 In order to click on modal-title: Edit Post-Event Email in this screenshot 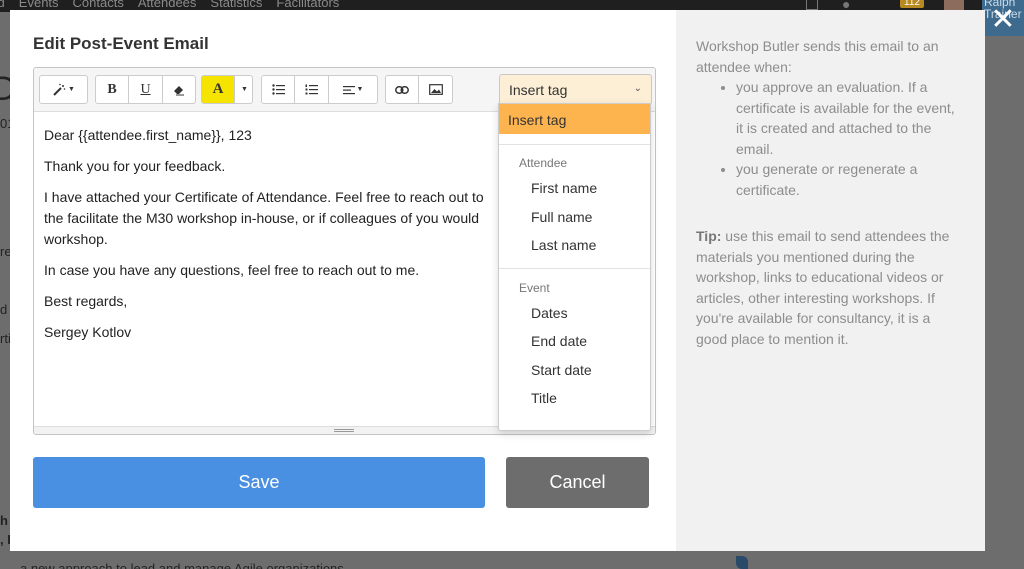, I will do `click(121, 43)`.